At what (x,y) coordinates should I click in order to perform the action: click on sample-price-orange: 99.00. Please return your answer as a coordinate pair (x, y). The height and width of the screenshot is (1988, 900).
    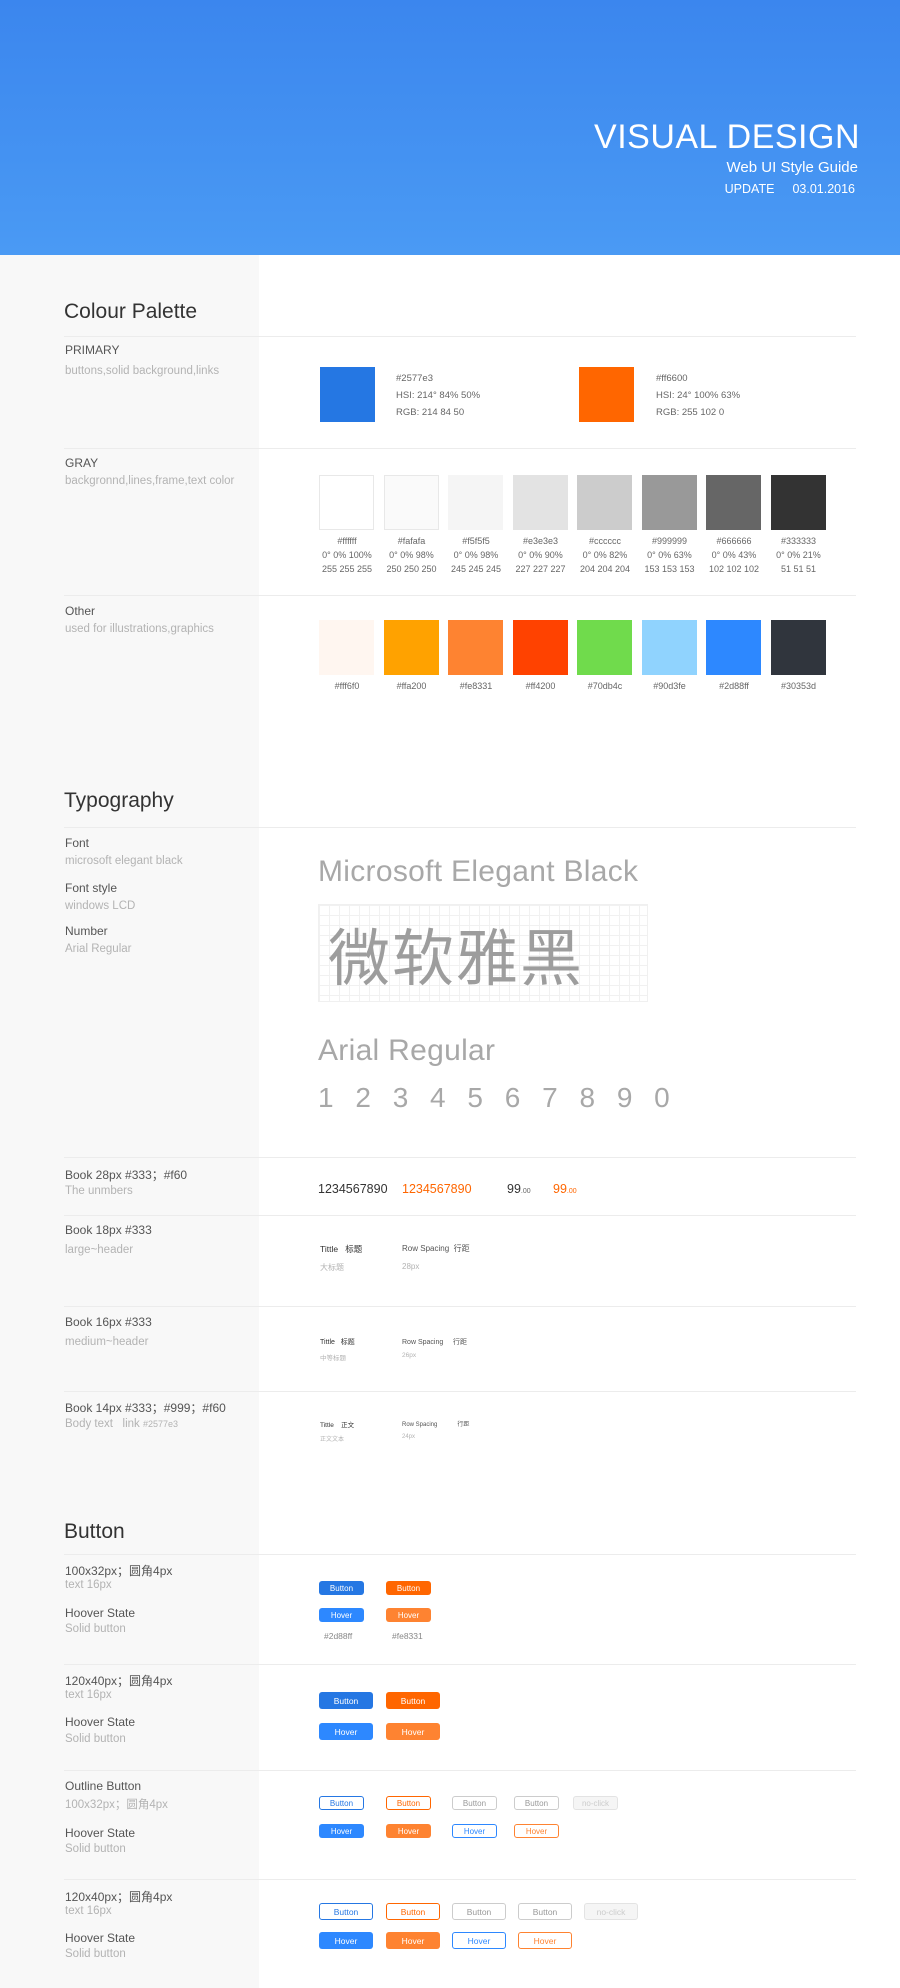
    Looking at the image, I should click on (565, 1189).